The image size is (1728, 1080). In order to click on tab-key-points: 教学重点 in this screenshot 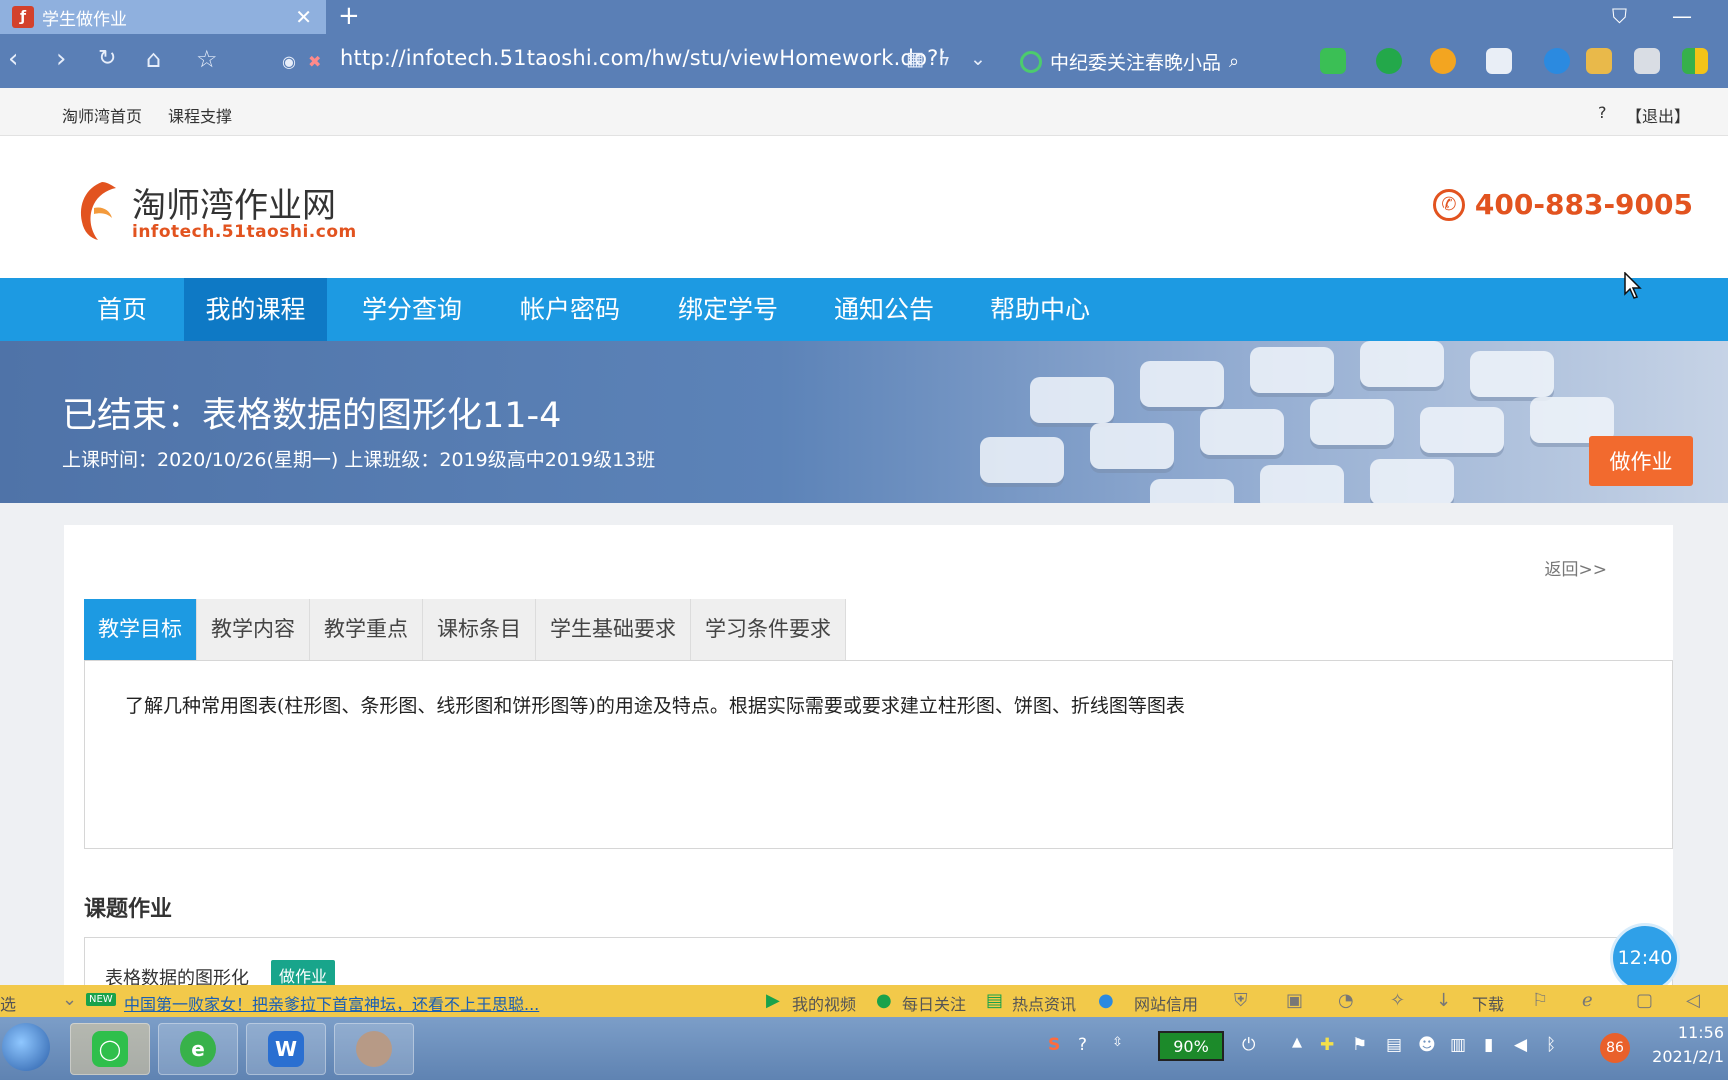, I will do `click(366, 629)`.